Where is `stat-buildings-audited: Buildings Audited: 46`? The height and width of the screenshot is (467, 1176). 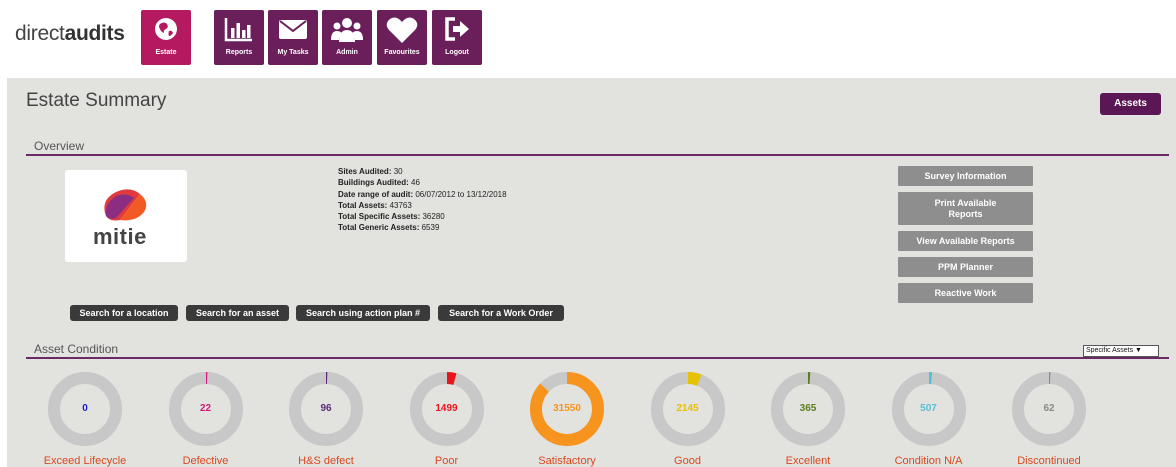 stat-buildings-audited: Buildings Audited: 46 is located at coordinates (379, 183).